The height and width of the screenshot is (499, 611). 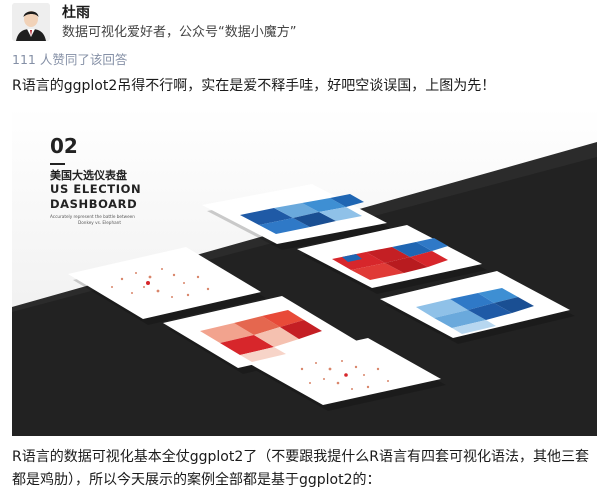 I want to click on author-bio: 数据可视化爱好者，公众号“数据小魔方”, so click(x=179, y=32).